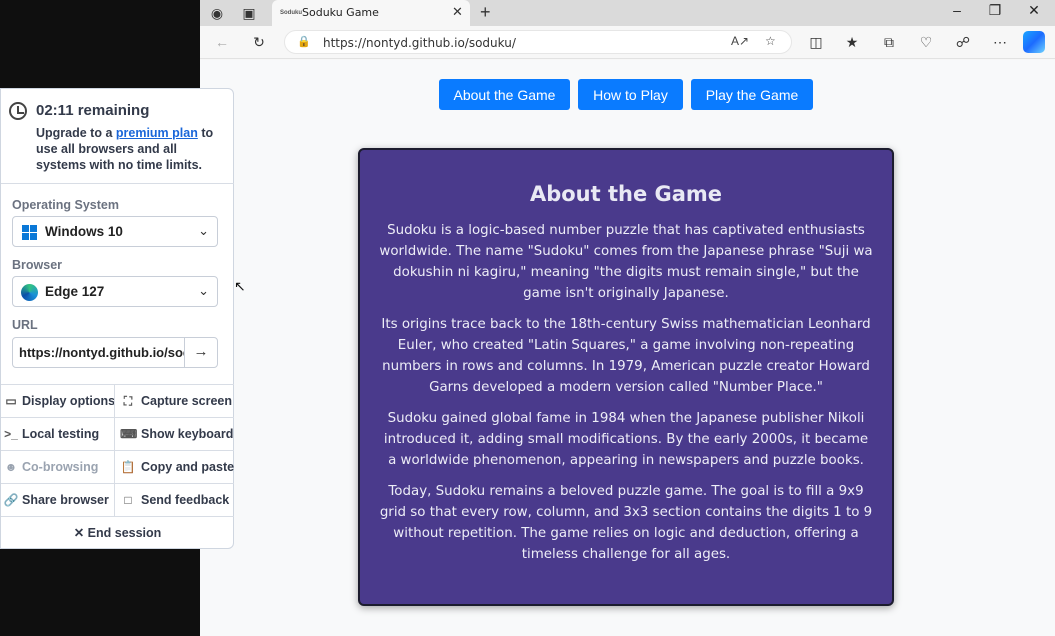  Describe the element at coordinates (626, 194) in the screenshot. I see `about-title: About the Game` at that location.